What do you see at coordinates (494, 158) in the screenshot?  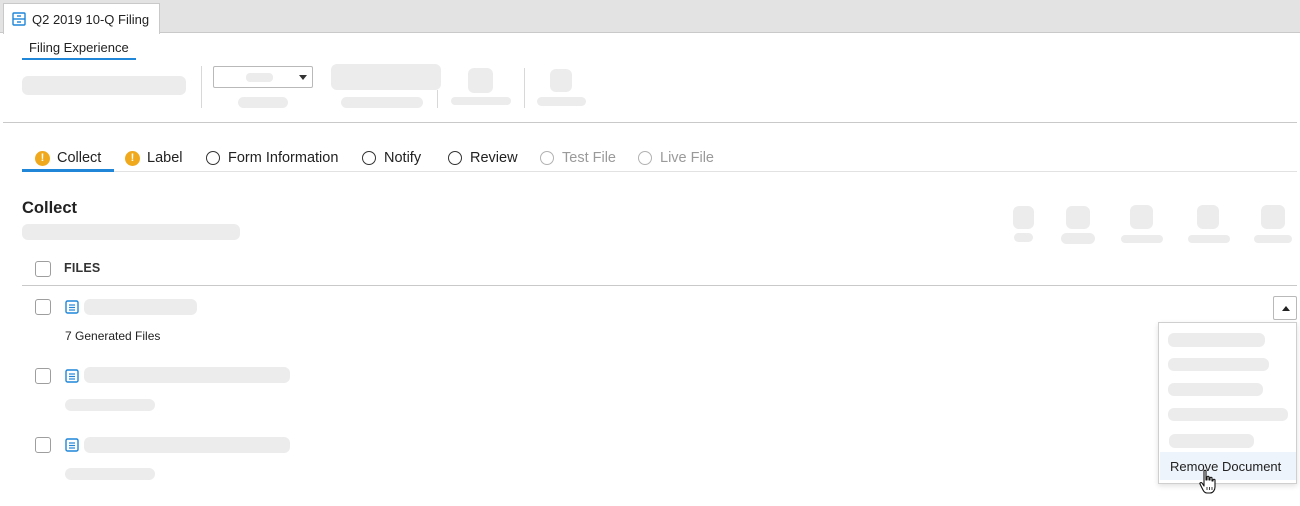 I see `step-label: Review` at bounding box center [494, 158].